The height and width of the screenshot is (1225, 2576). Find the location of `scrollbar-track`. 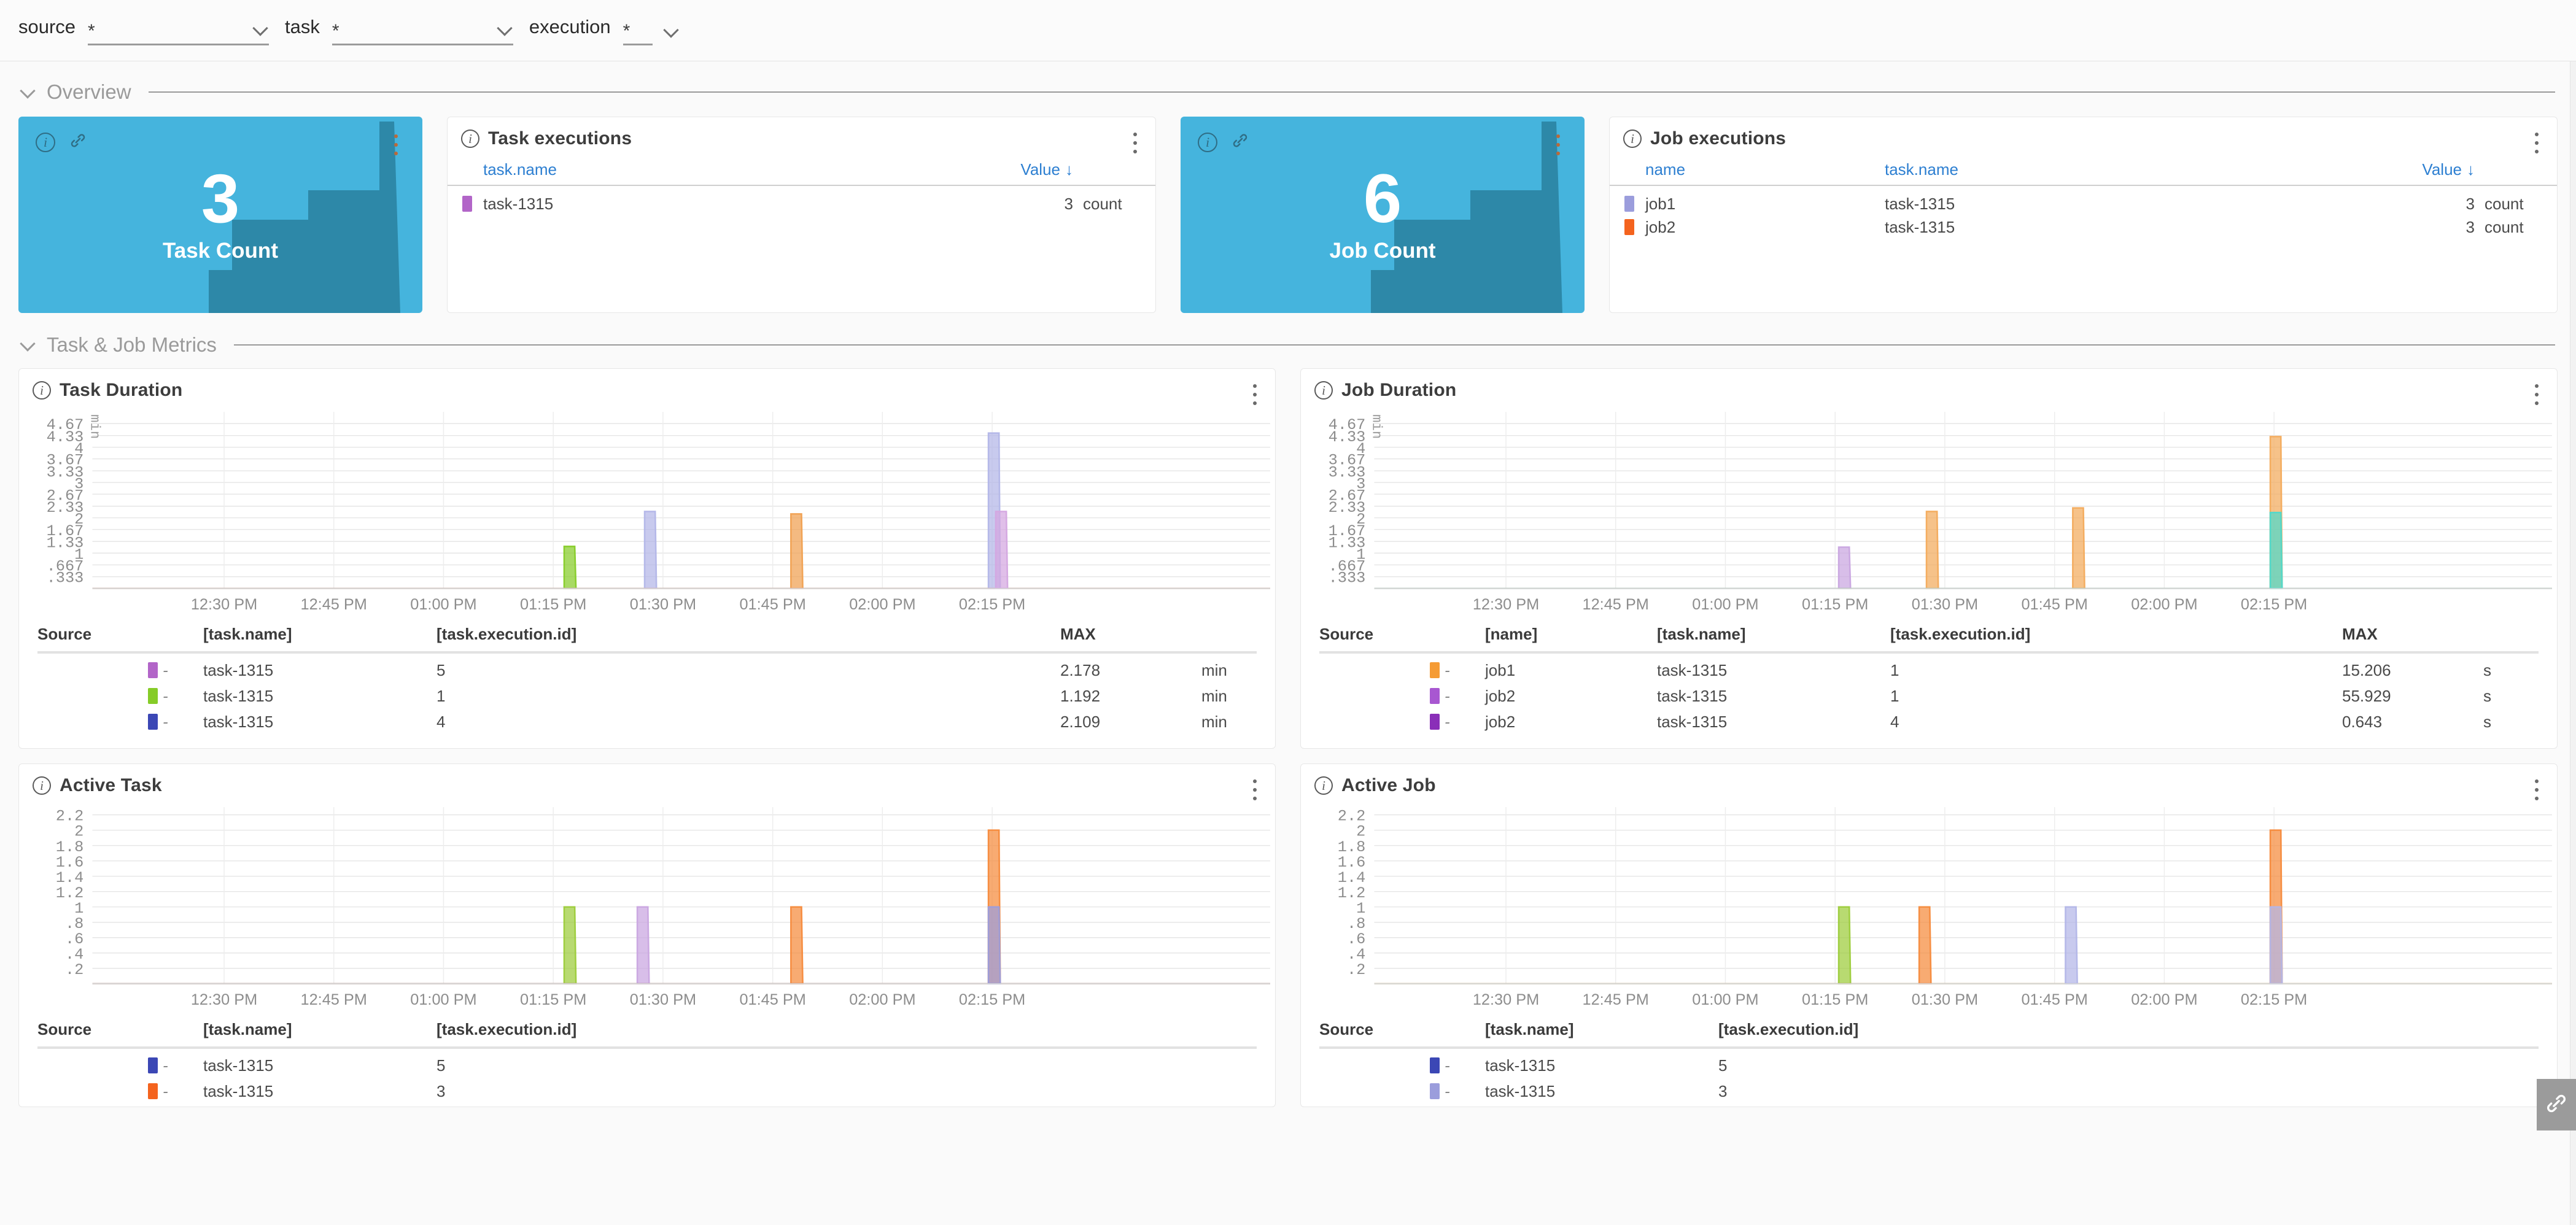

scrollbar-track is located at coordinates (2573, 643).